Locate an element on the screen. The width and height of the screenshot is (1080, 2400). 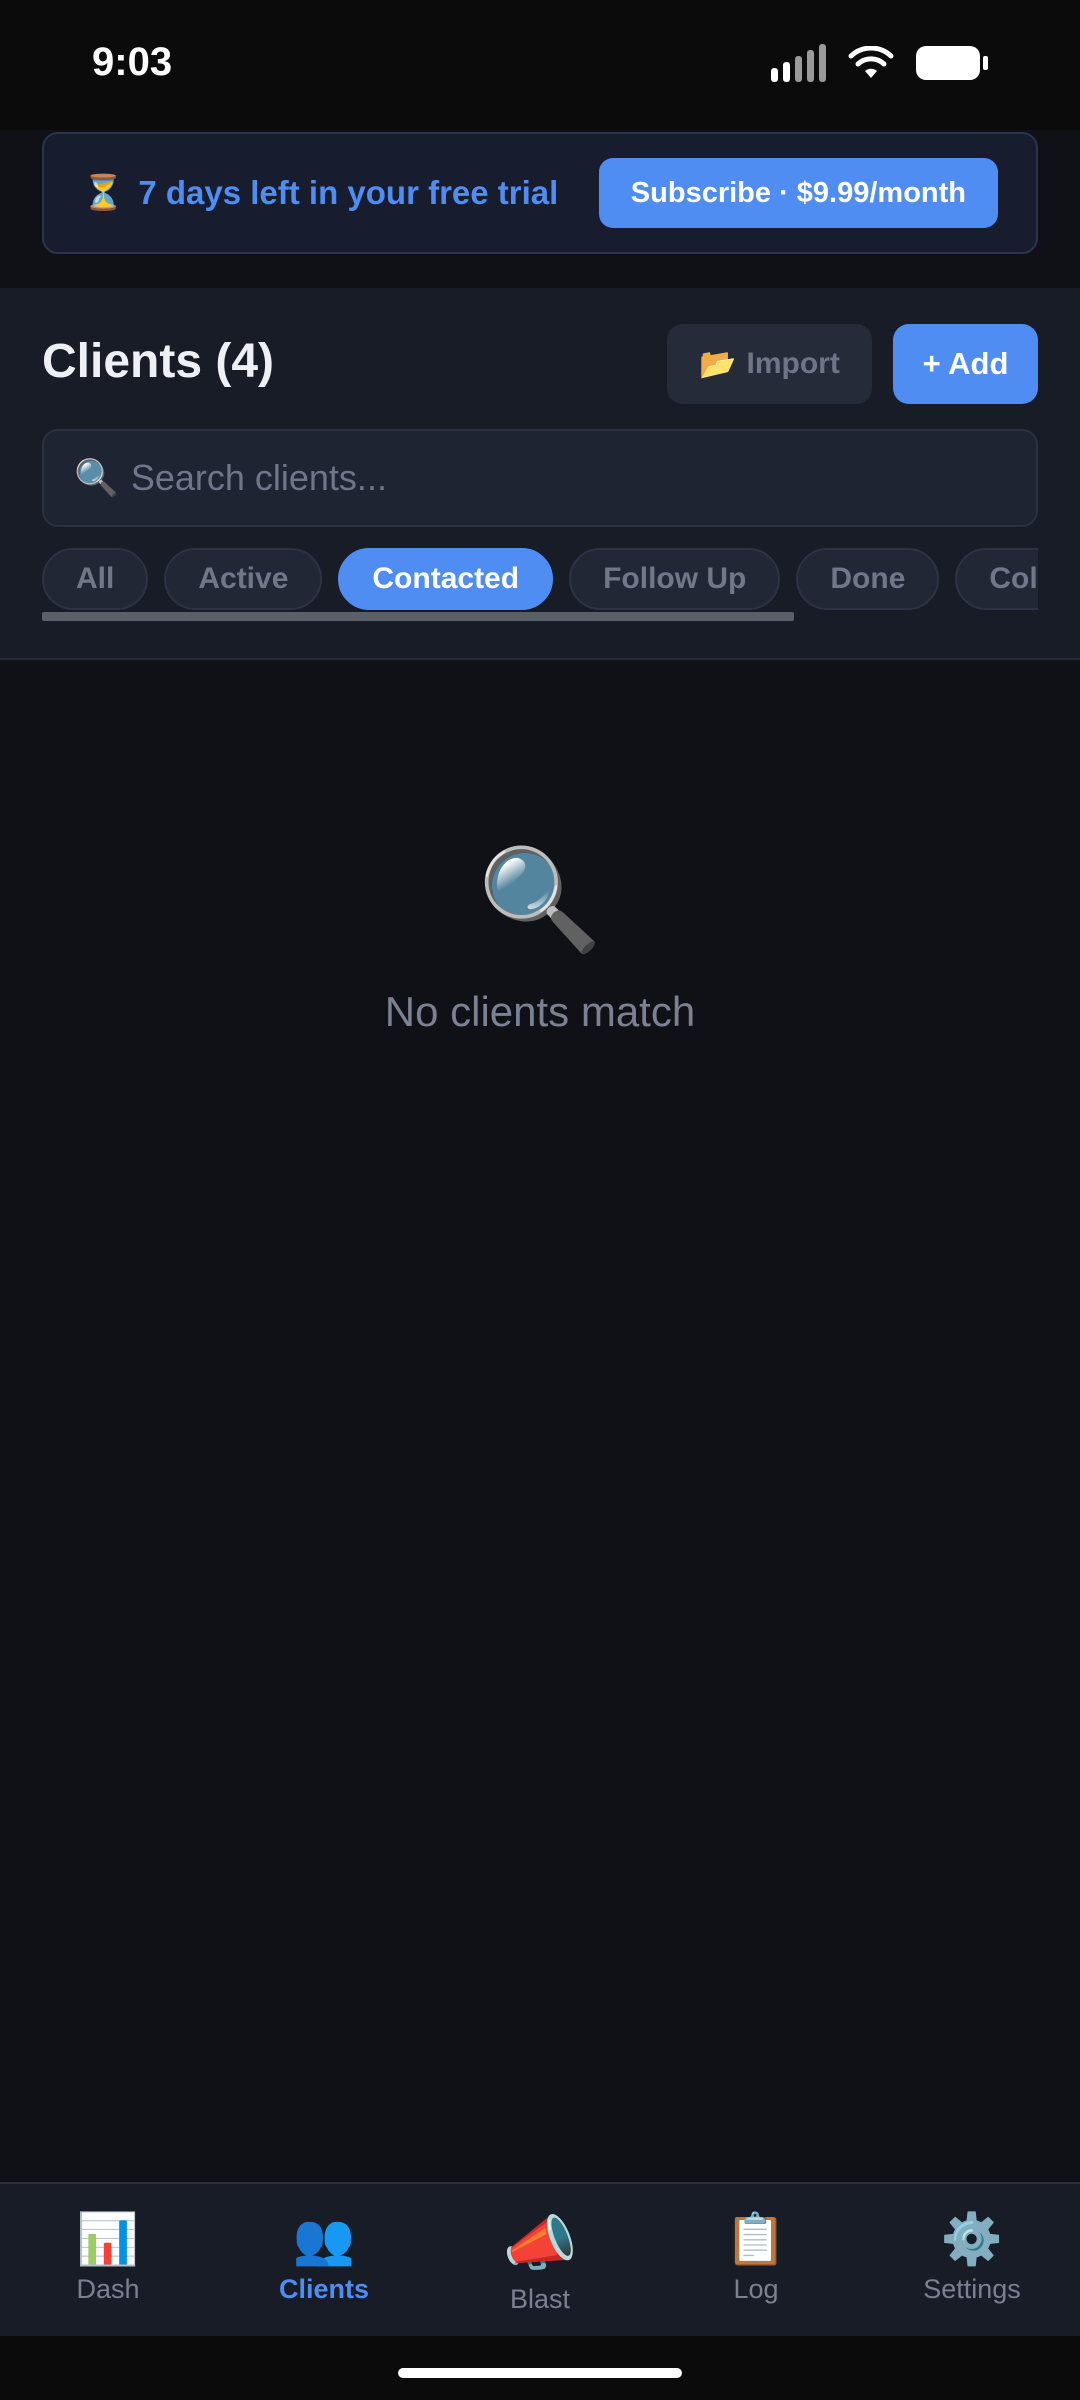
bar-chart-icon: 📊 is located at coordinates (108, 2239).